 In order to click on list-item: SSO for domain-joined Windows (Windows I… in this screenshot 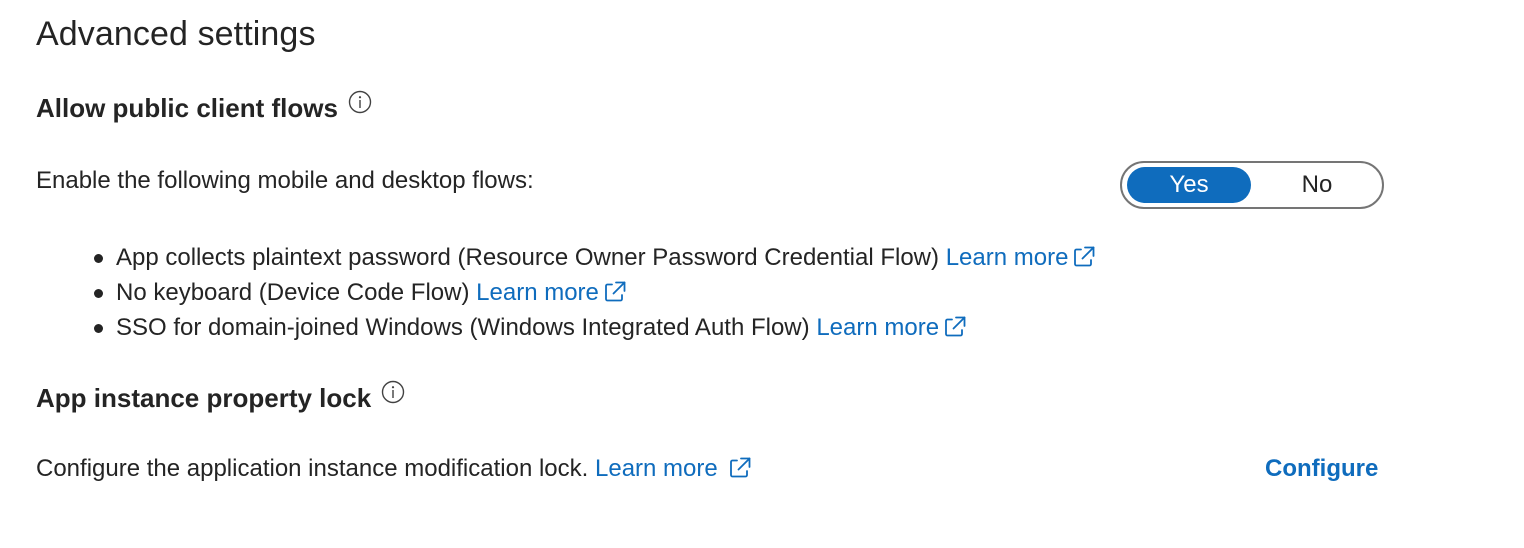, I will do `click(593, 327)`.